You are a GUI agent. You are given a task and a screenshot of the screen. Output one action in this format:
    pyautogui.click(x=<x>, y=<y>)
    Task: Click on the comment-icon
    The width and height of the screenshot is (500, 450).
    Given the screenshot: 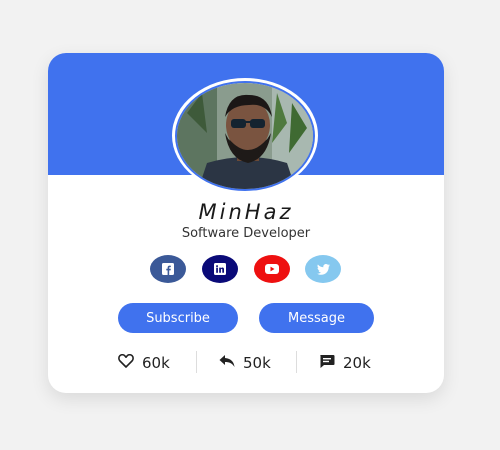 What is the action you would take?
    pyautogui.click(x=327, y=363)
    